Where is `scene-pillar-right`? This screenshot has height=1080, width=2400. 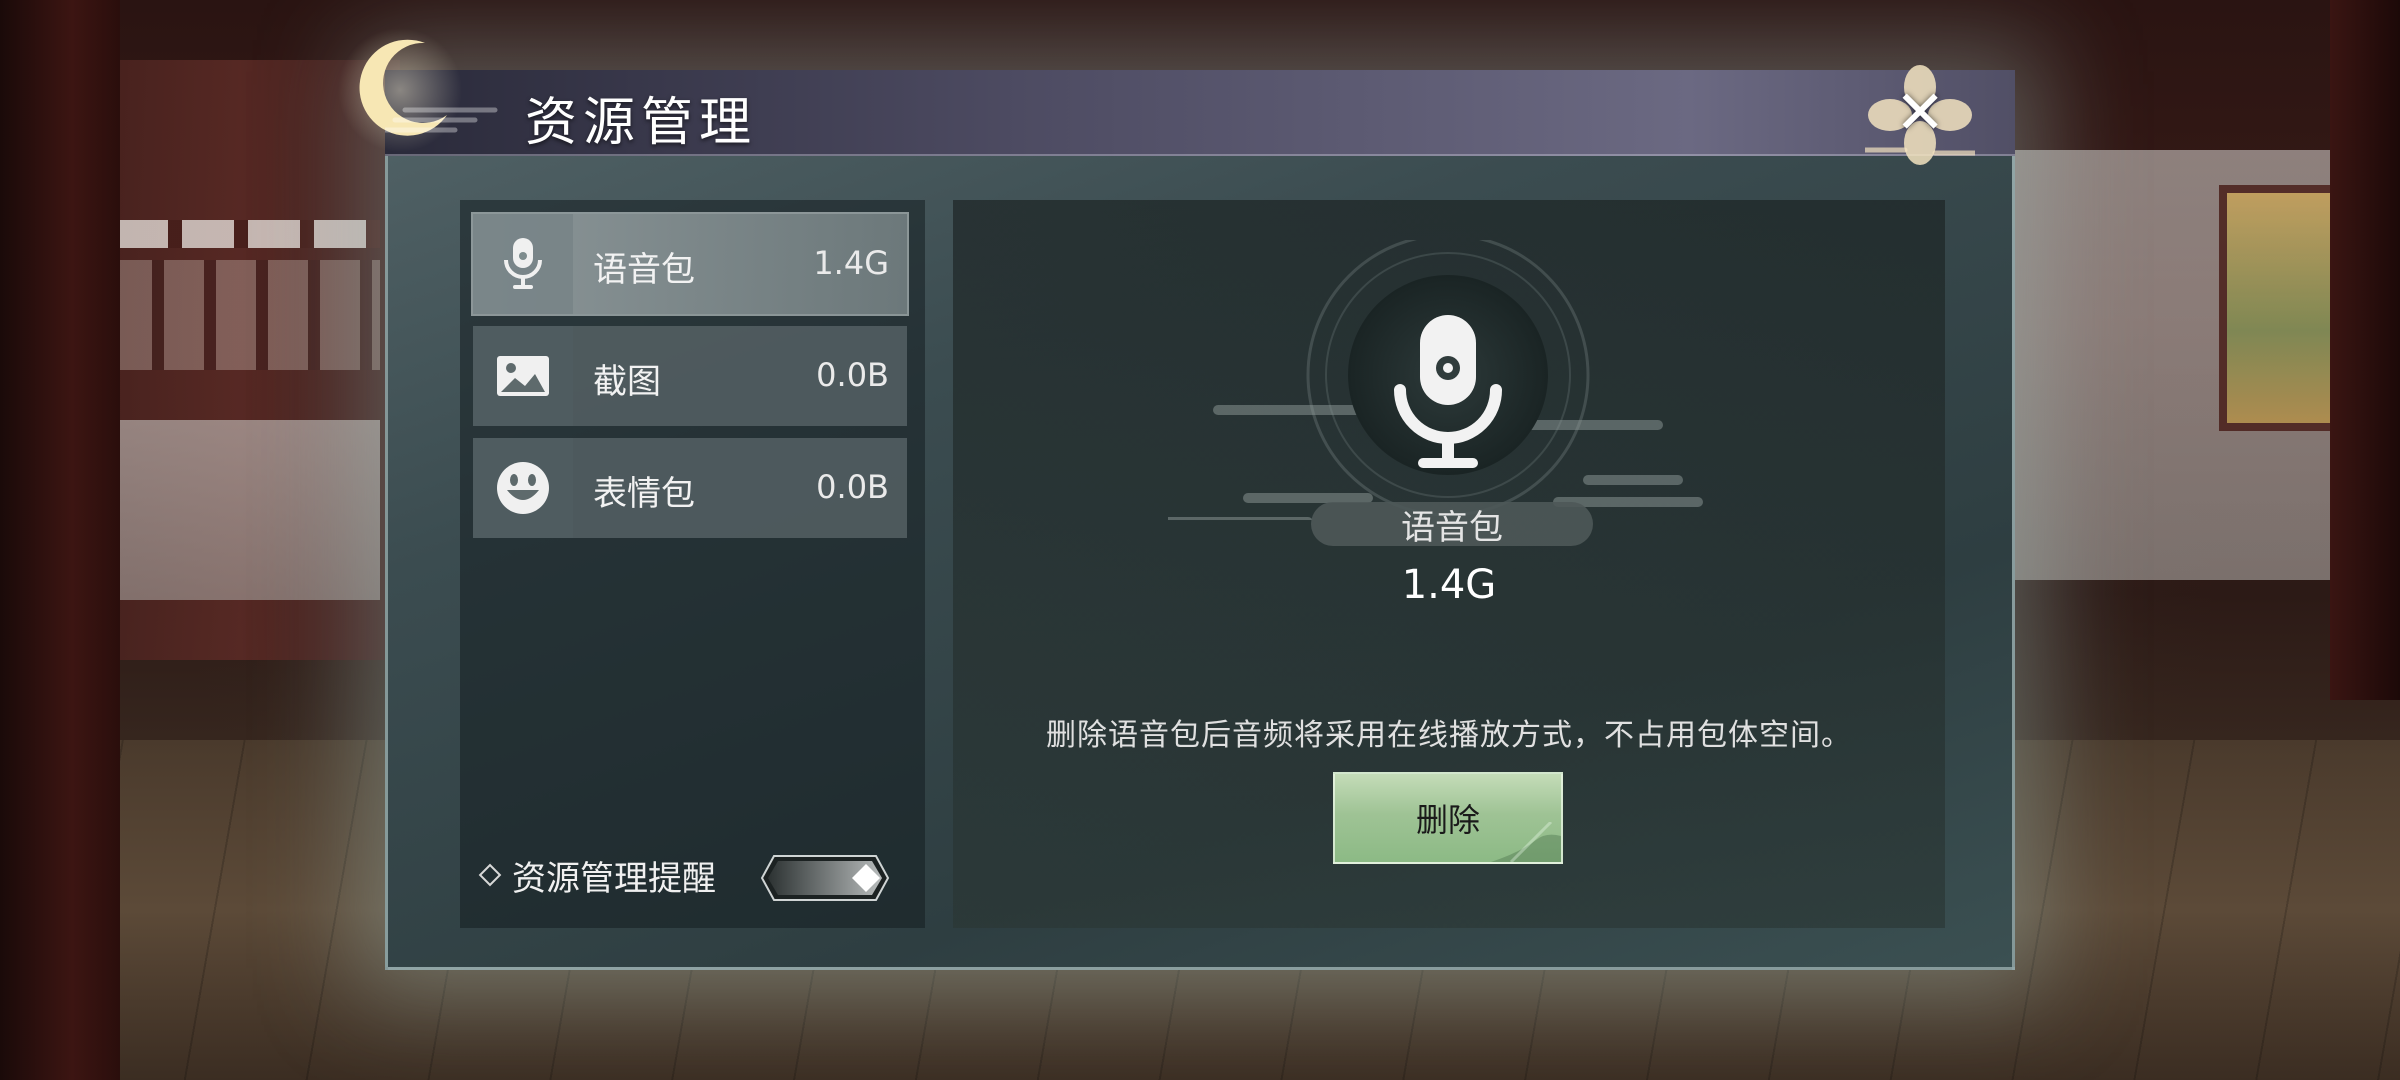
scene-pillar-right is located at coordinates (2365, 350).